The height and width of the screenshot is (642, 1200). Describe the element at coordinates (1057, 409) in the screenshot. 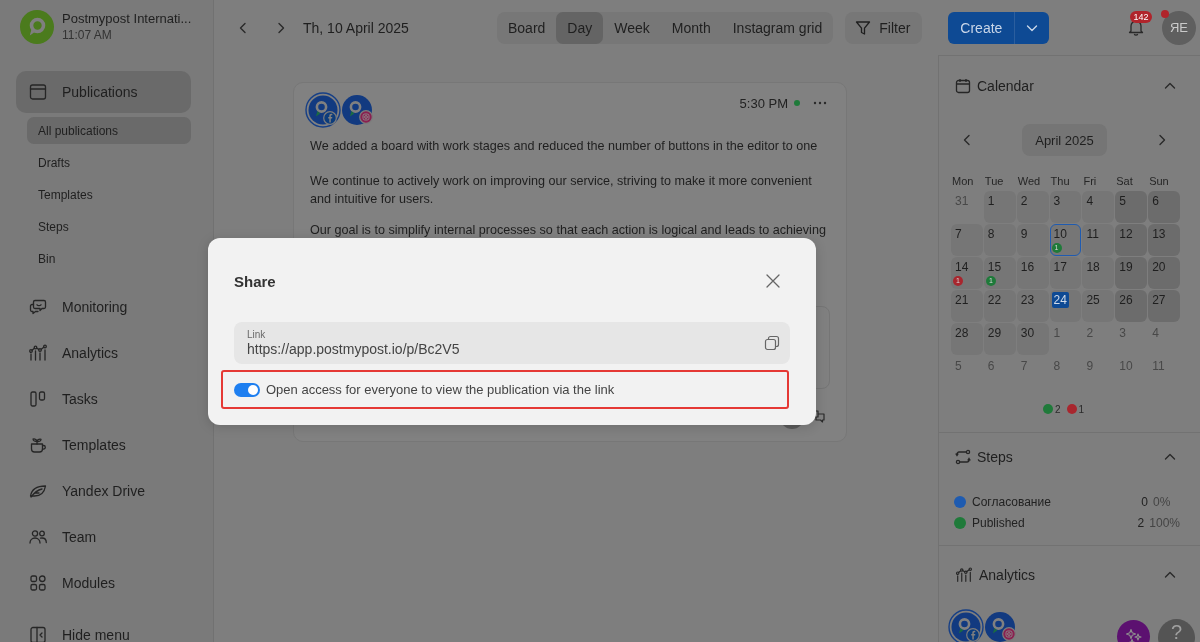

I see `legend-count: 2` at that location.